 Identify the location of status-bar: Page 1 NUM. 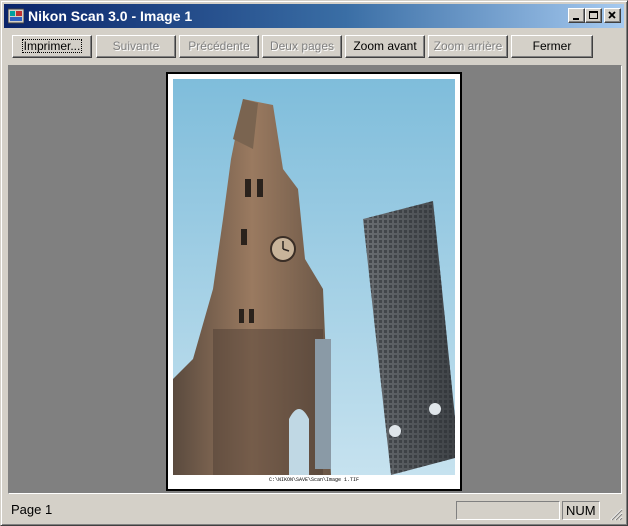
(314, 510).